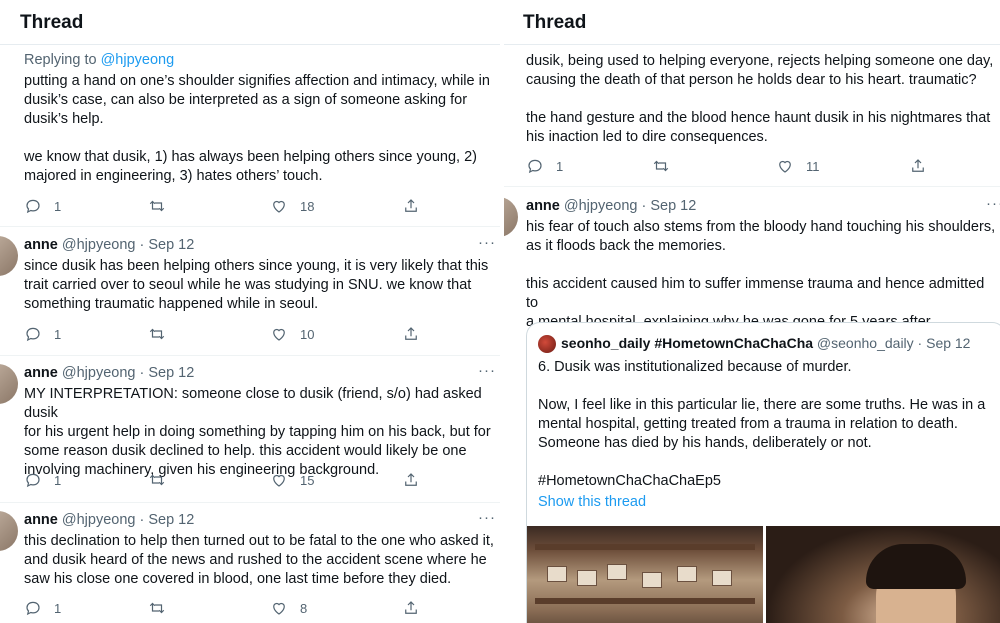  I want to click on replying-to-label: Replying to, so click(62, 60).